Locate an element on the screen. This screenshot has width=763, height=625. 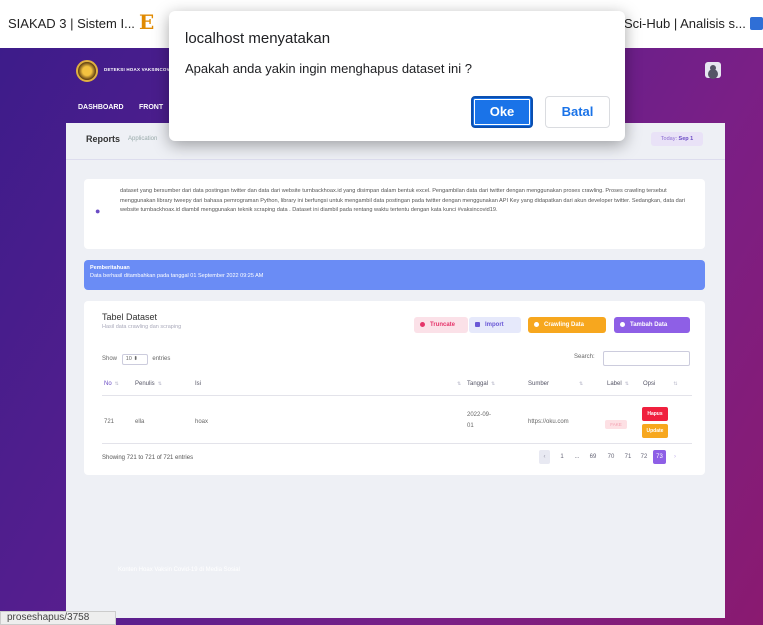
pagination-page-71: 71 is located at coordinates (628, 457).